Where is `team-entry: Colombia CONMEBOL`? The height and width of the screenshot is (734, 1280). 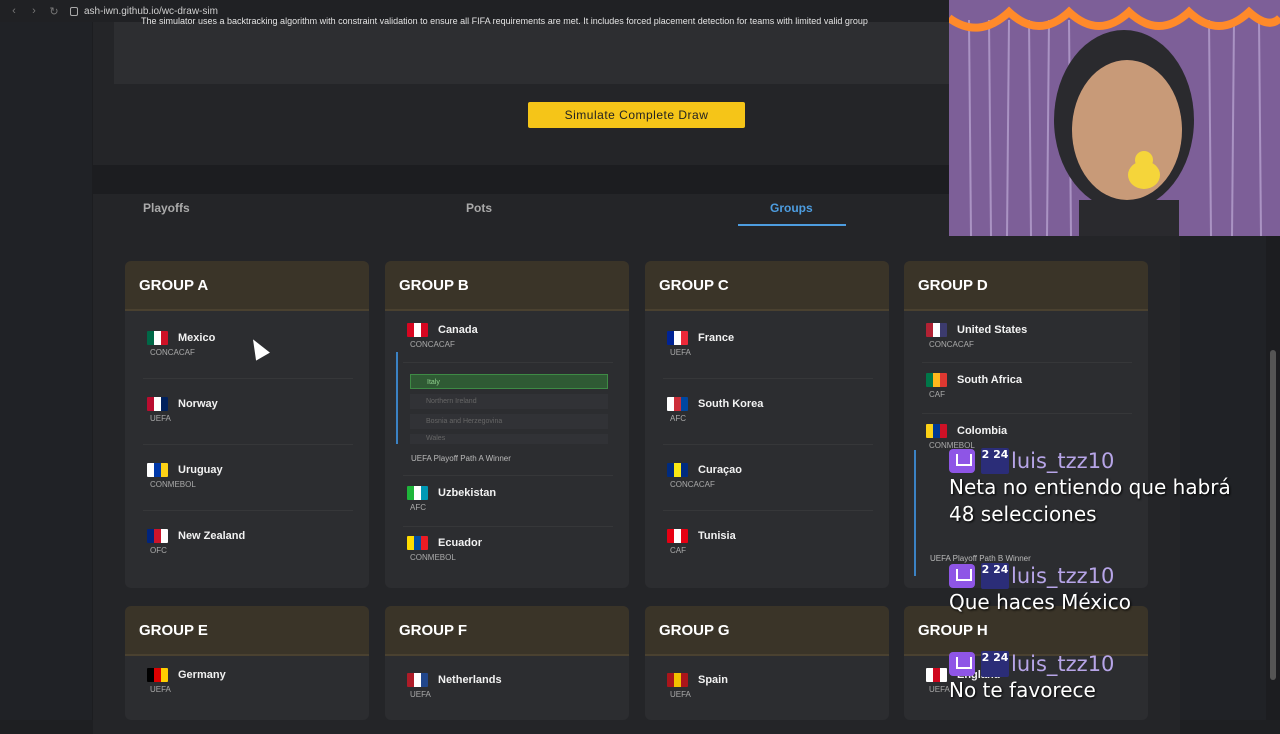 team-entry: Colombia CONMEBOL is located at coordinates (966, 437).